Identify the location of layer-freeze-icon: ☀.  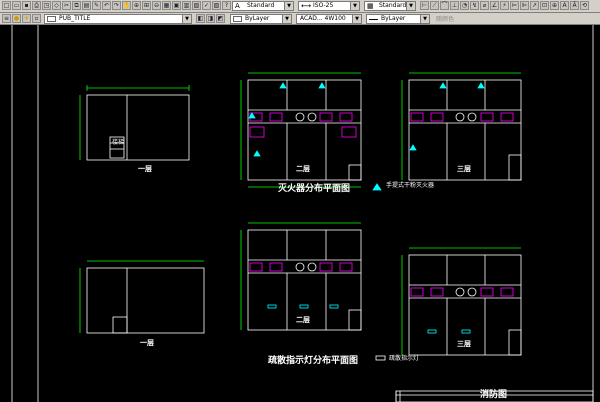
(26, 18).